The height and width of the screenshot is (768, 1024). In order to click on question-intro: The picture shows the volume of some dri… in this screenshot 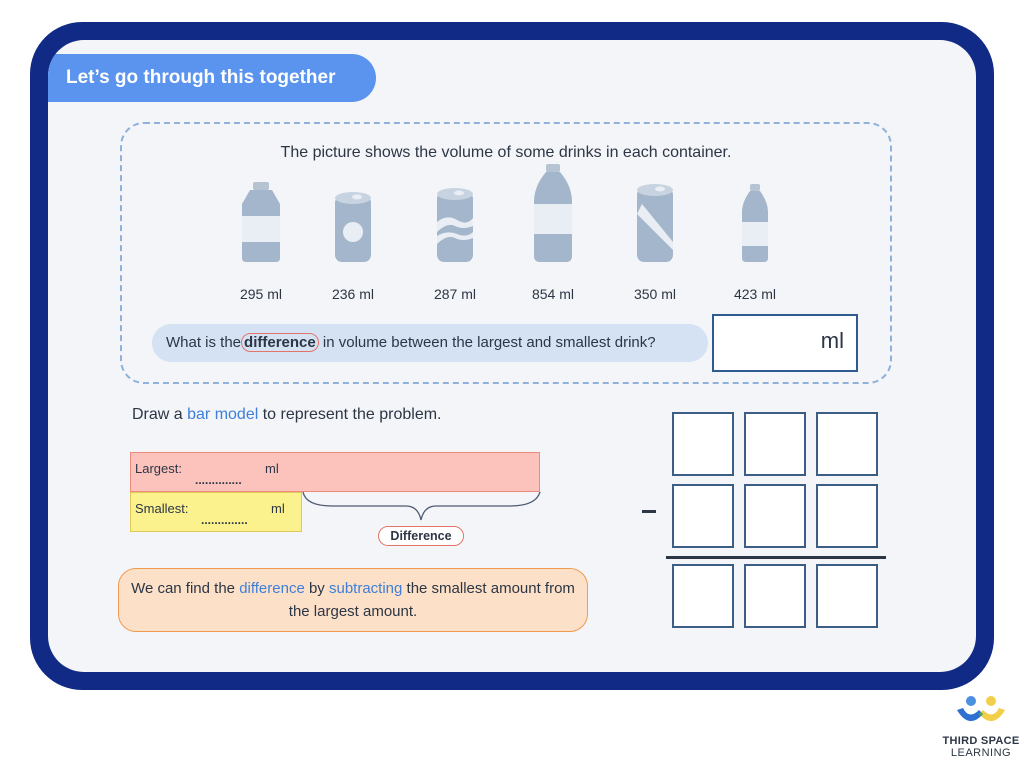, I will do `click(506, 152)`.